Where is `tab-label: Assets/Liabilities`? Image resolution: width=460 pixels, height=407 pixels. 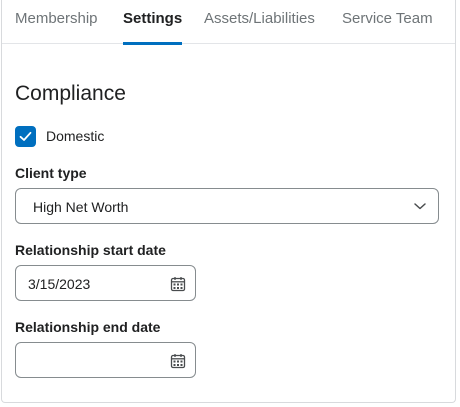 tab-label: Assets/Liabilities is located at coordinates (259, 18).